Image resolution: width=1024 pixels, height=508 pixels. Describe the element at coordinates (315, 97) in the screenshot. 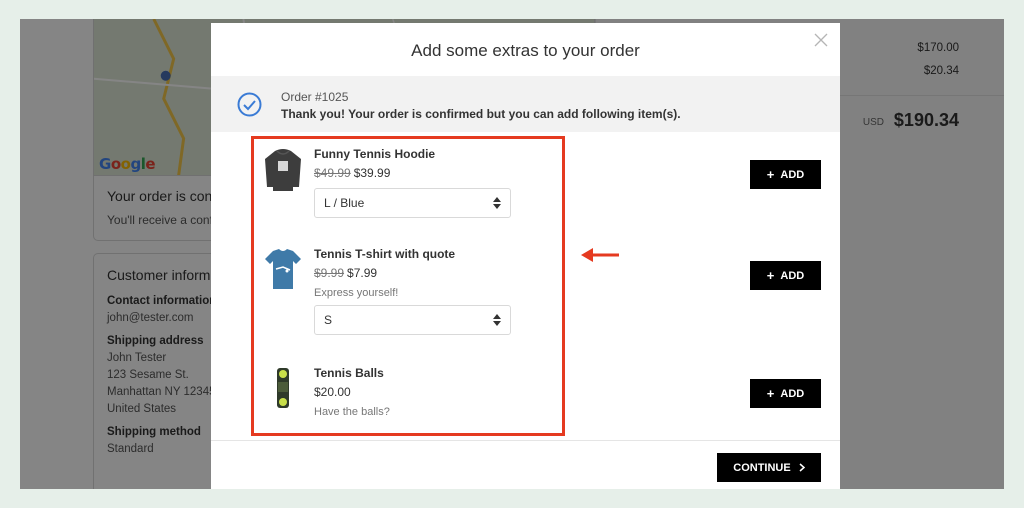

I see `order-number: Order #1025` at that location.